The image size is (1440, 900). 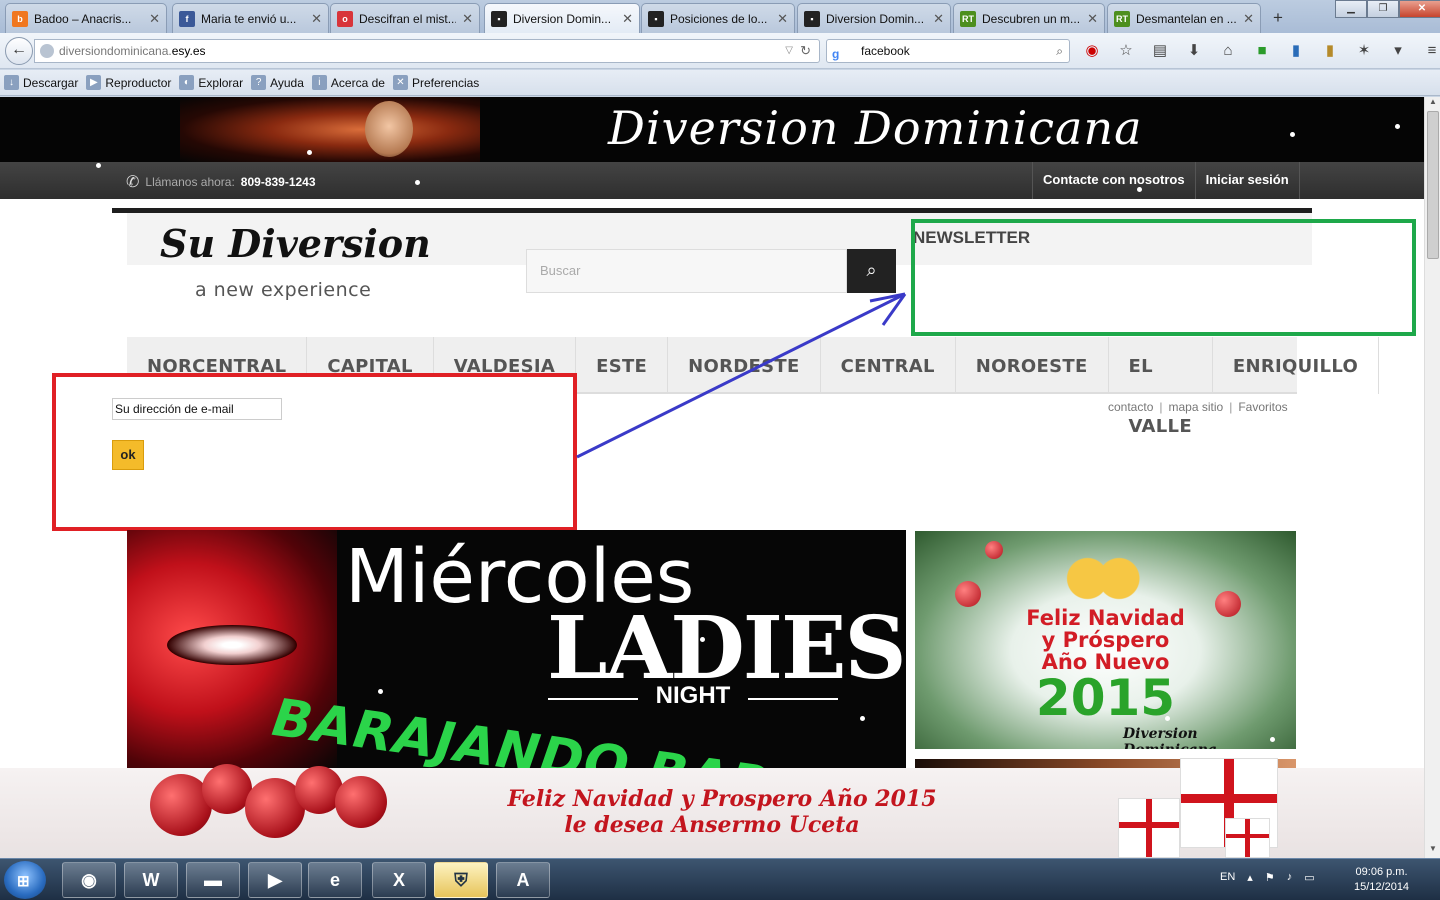 I want to click on reload-icon: ↻, so click(x=805, y=51).